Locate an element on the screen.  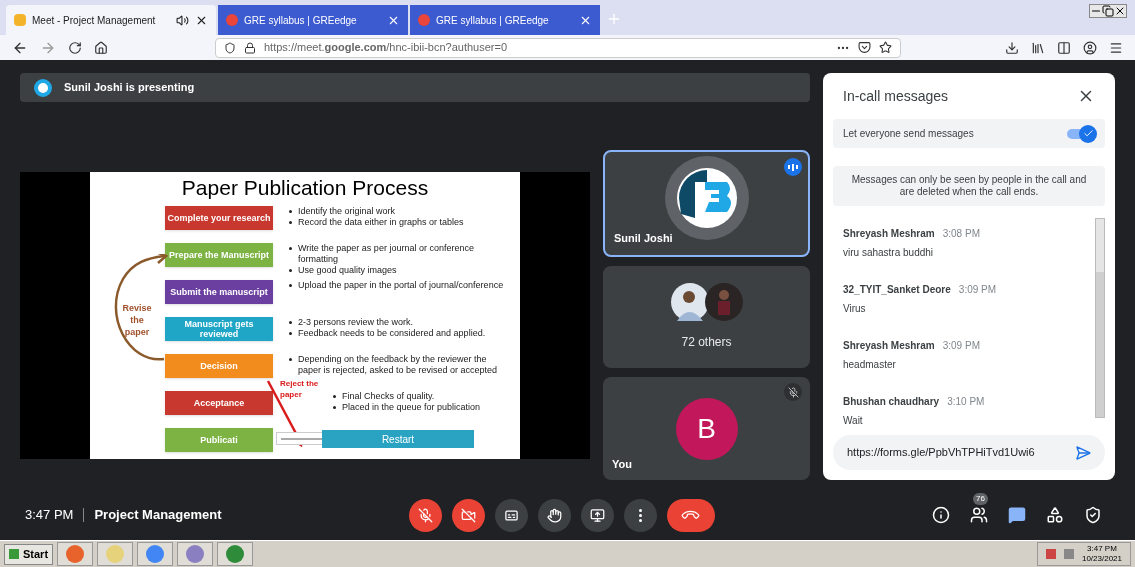
process-step: Prepare the Manuscript is located at coordinates (219, 255).